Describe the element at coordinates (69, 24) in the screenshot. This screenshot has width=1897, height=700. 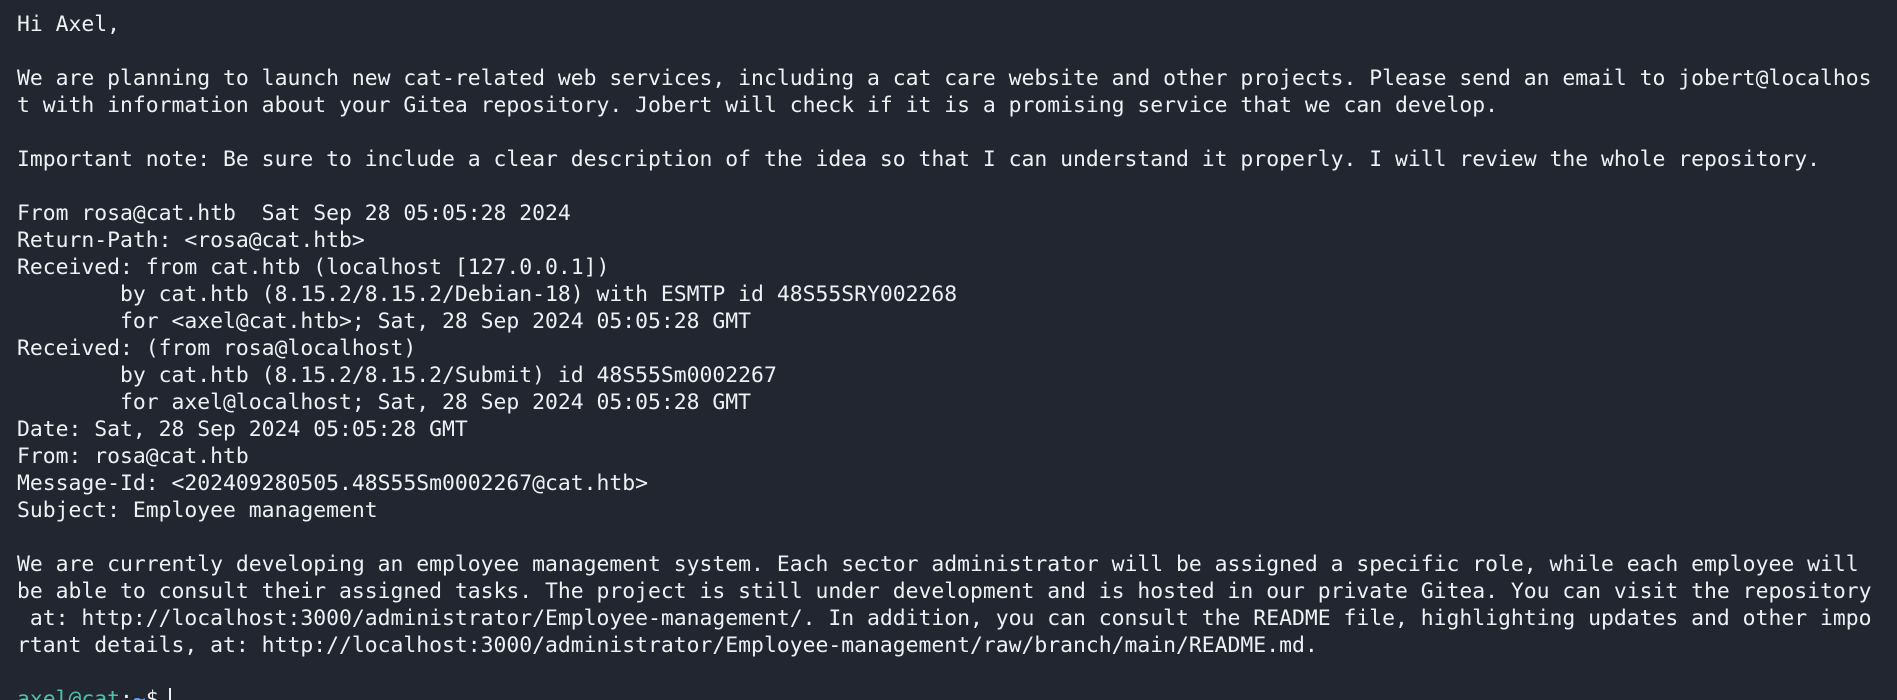
I see `terminal-line: Hi Axel,` at that location.